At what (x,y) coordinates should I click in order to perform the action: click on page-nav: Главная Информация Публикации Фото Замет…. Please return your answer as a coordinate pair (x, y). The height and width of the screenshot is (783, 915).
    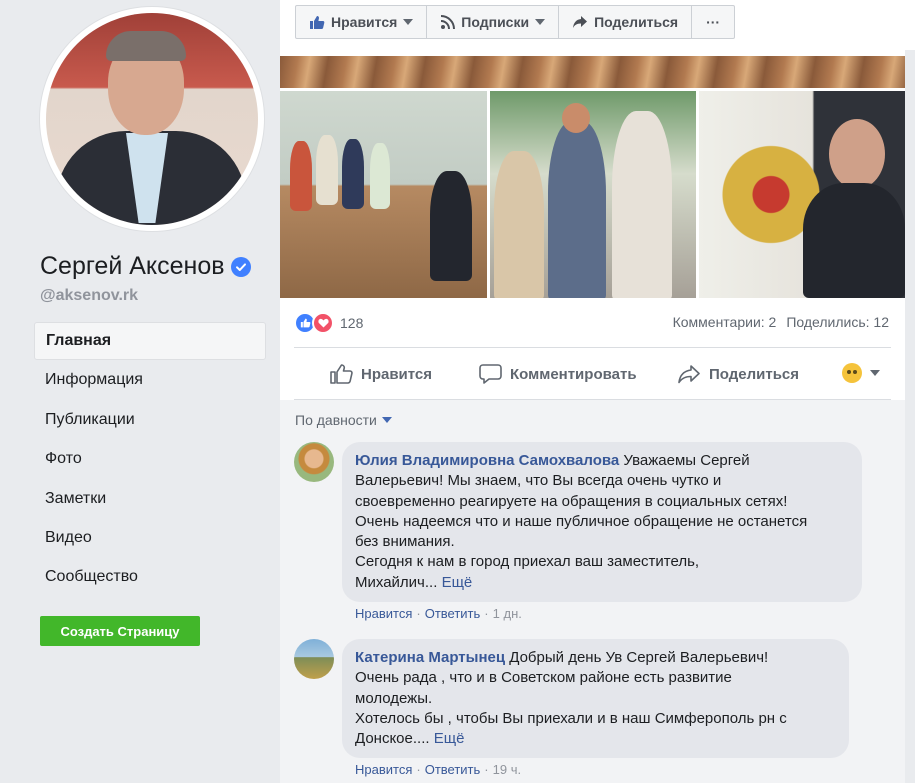
    Looking at the image, I should click on (150, 460).